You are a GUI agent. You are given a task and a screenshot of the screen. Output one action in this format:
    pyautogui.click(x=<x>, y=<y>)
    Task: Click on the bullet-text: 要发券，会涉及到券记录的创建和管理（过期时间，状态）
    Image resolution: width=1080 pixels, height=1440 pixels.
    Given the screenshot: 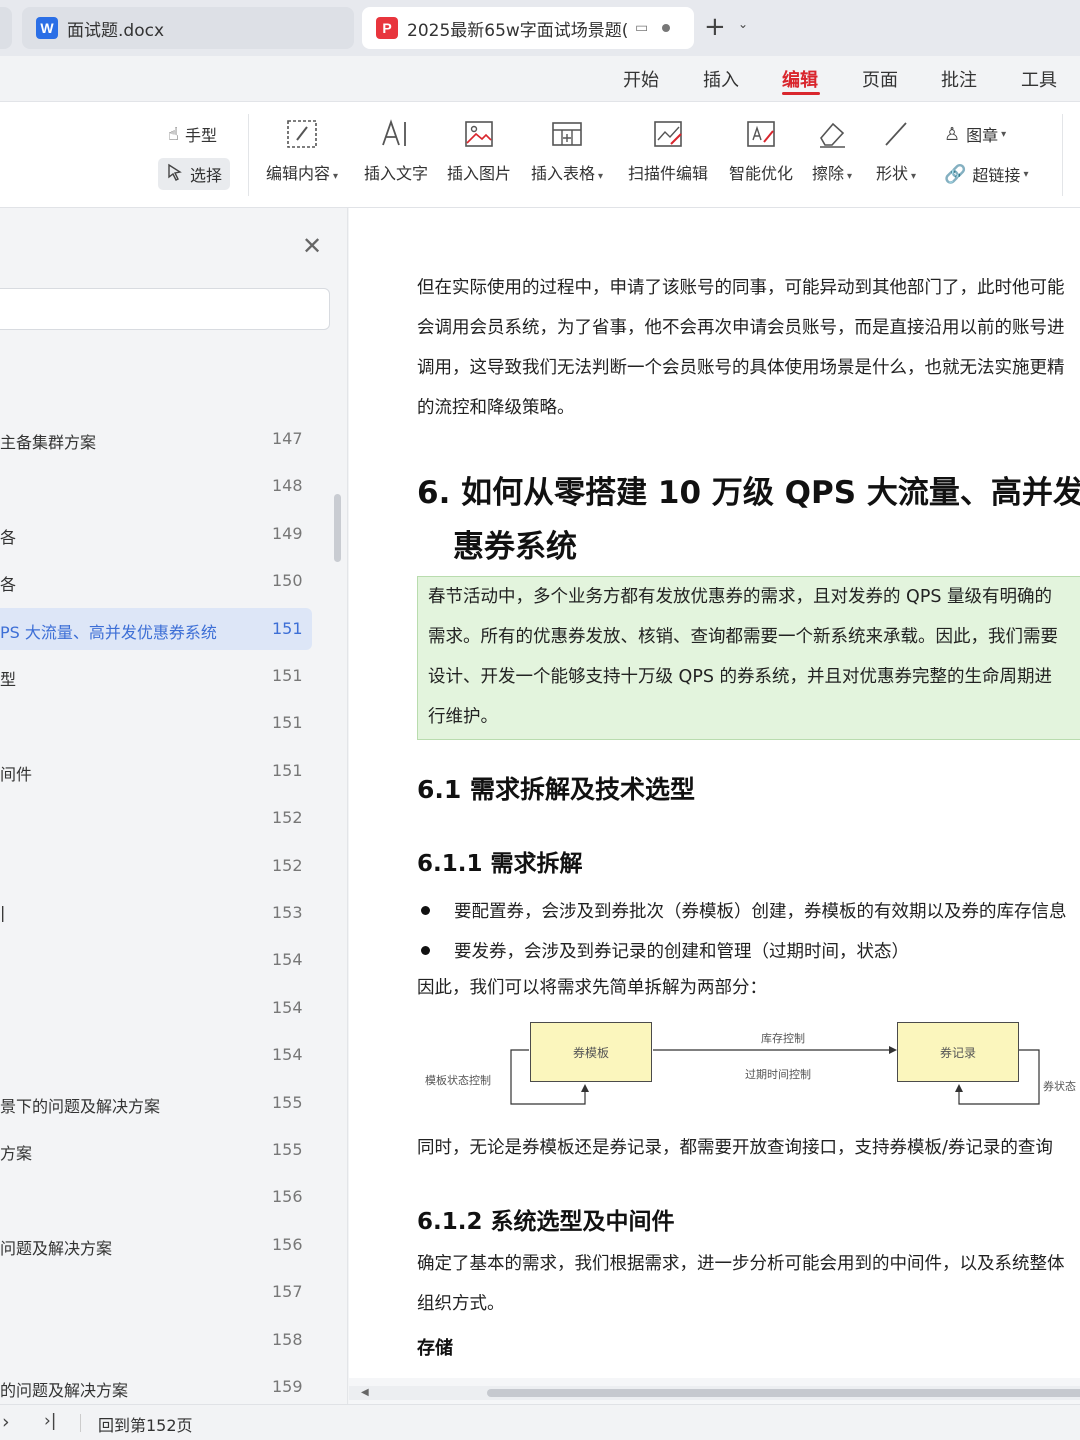 What is the action you would take?
    pyautogui.click(x=681, y=952)
    